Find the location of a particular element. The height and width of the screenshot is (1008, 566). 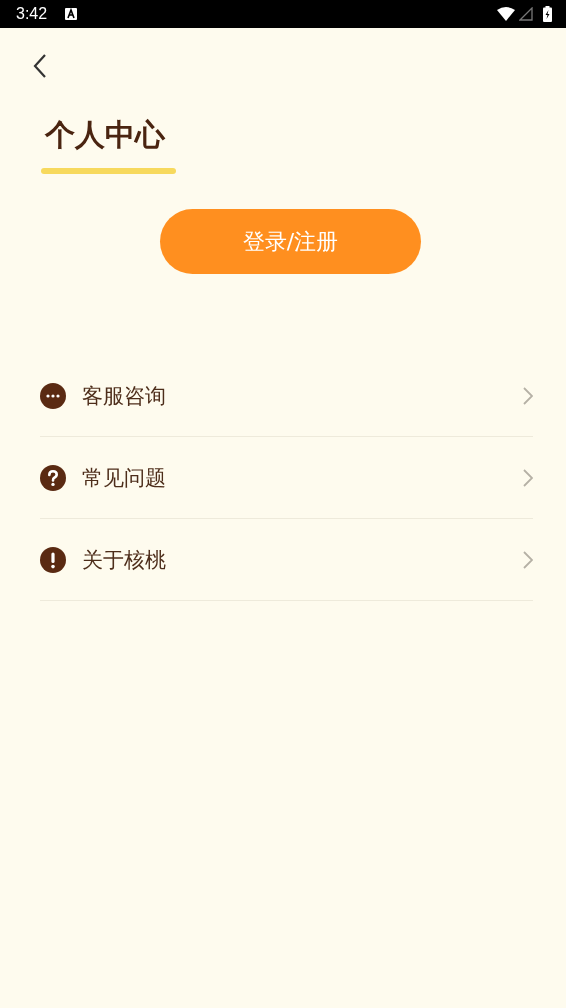

status-time: 3:42 is located at coordinates (32, 14).